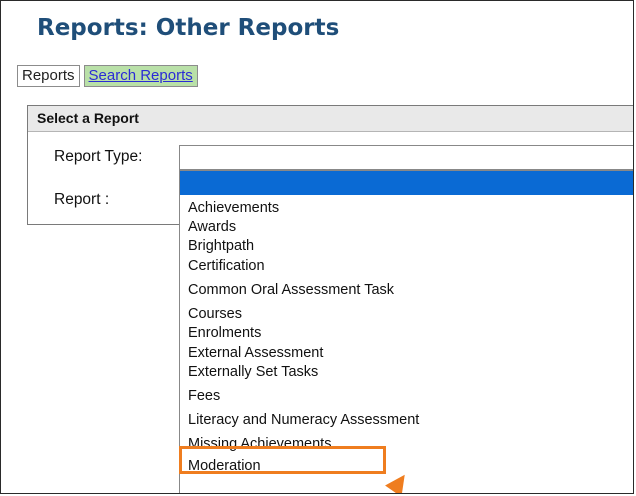  Describe the element at coordinates (221, 246) in the screenshot. I see `dropdown-option: Brightpath` at that location.